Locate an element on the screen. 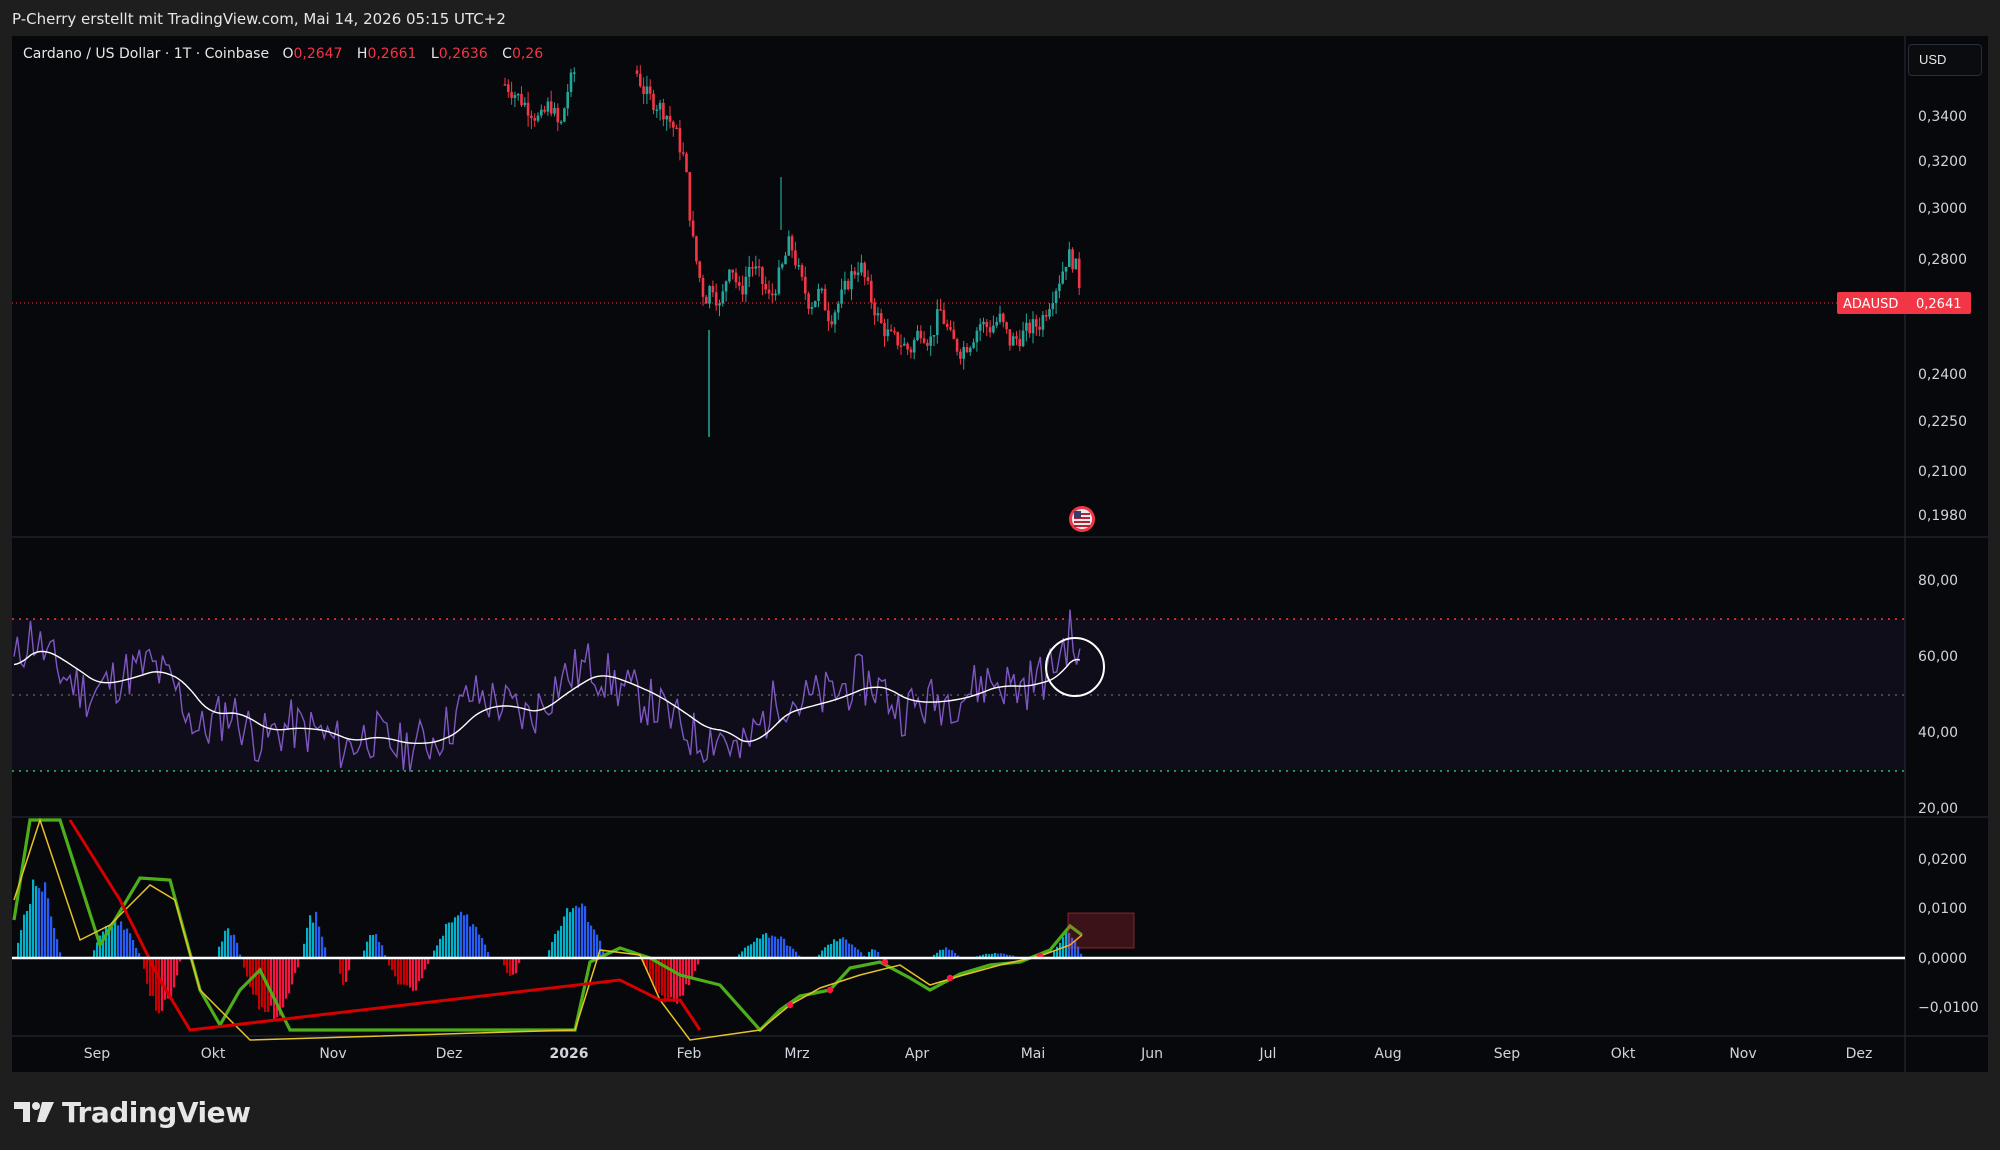 This screenshot has height=1150, width=2000. legend-c-label: C is located at coordinates (507, 54).